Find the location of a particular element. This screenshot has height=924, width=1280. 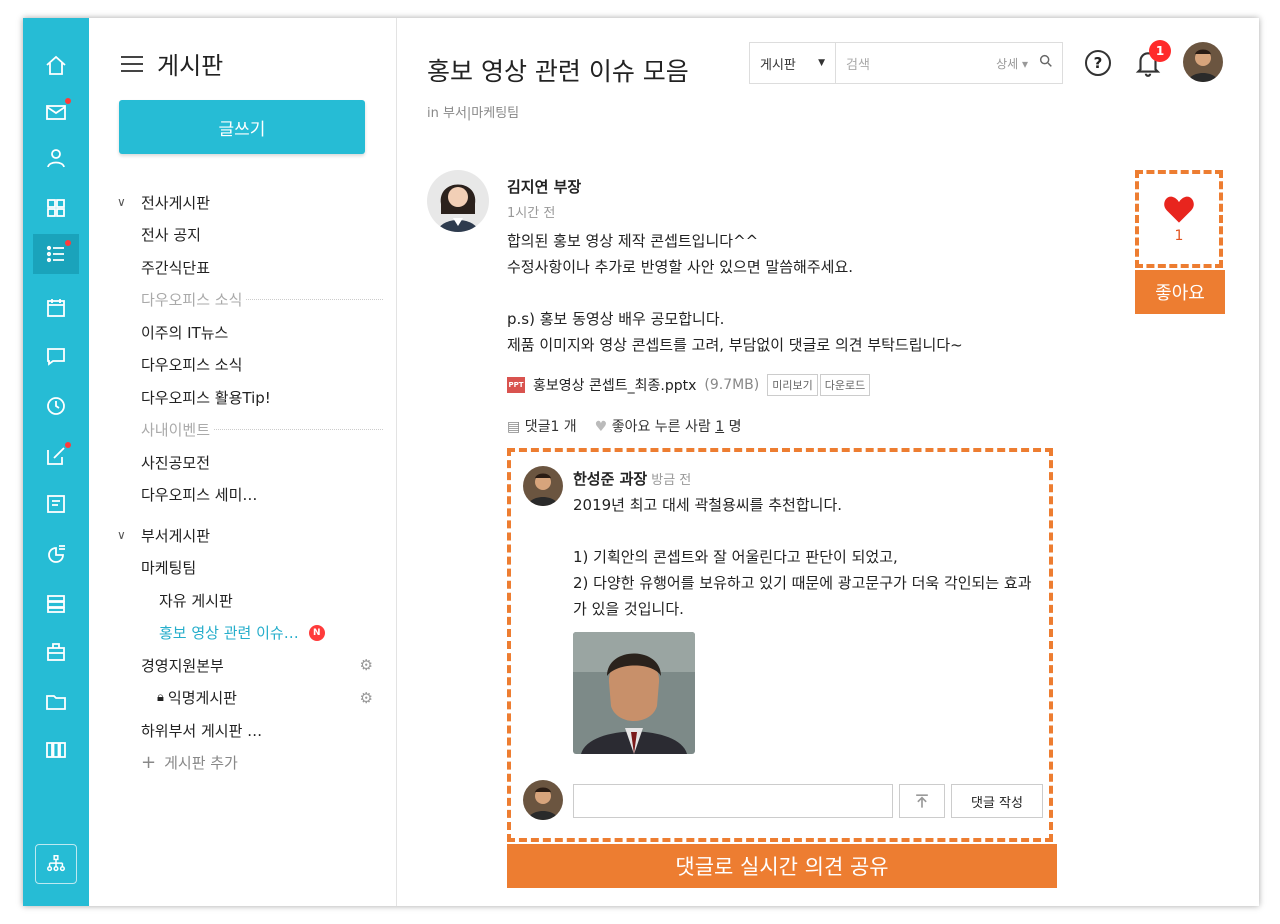

like-people: ♥ 좋아요 누른 사람 1 명 is located at coordinates (668, 426).